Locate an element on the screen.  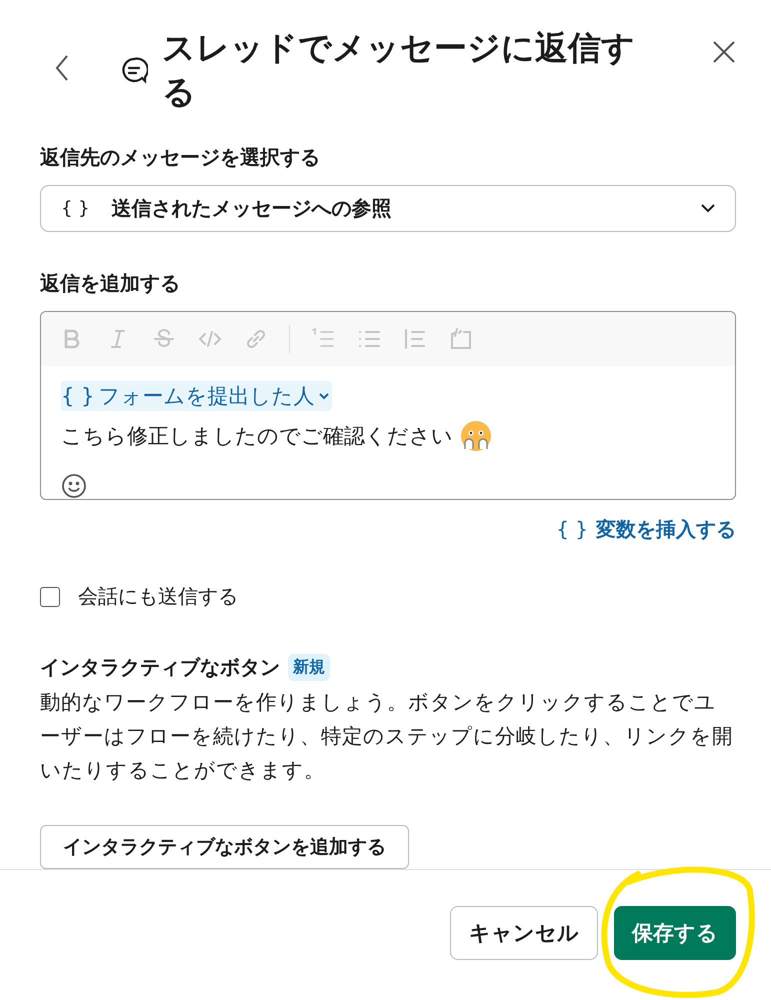
variable-chip: { } フォームを提出した人 is located at coordinates (196, 396).